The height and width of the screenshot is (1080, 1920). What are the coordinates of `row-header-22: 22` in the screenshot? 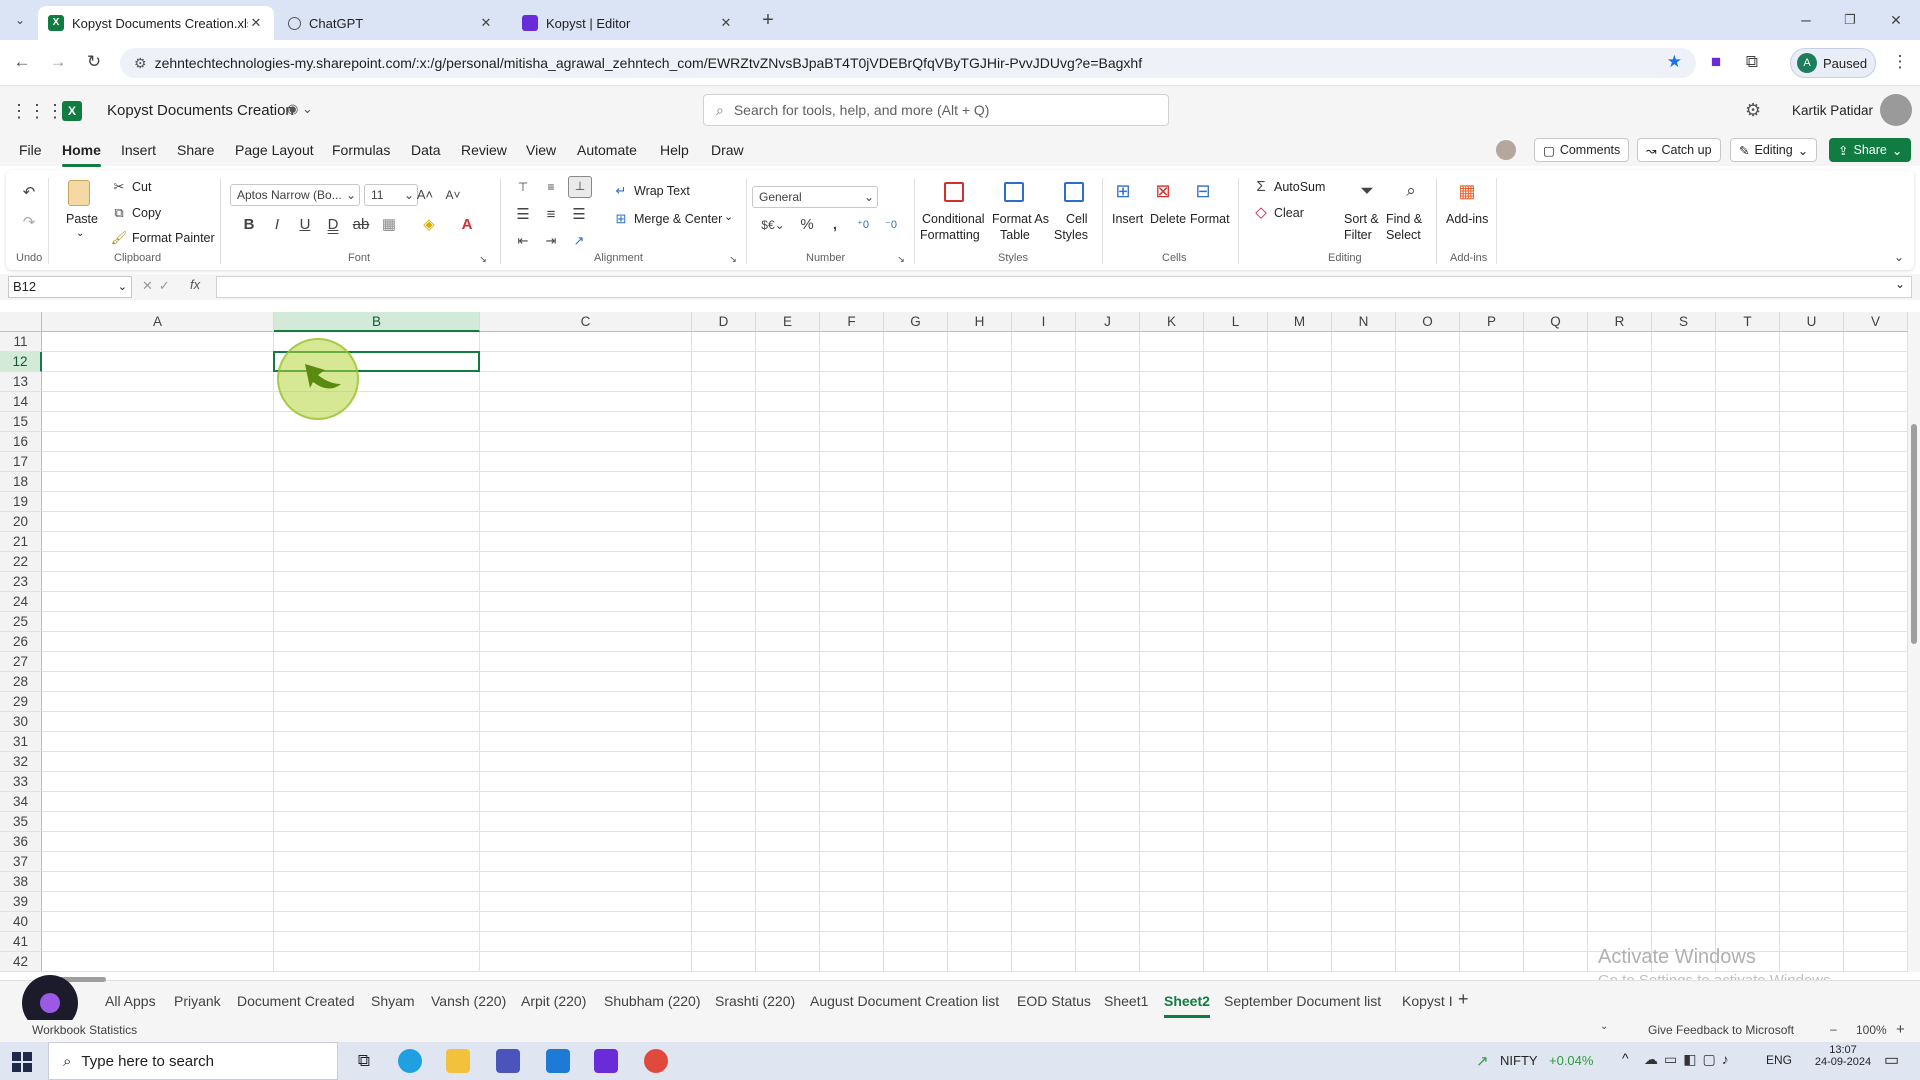 It's located at (21, 562).